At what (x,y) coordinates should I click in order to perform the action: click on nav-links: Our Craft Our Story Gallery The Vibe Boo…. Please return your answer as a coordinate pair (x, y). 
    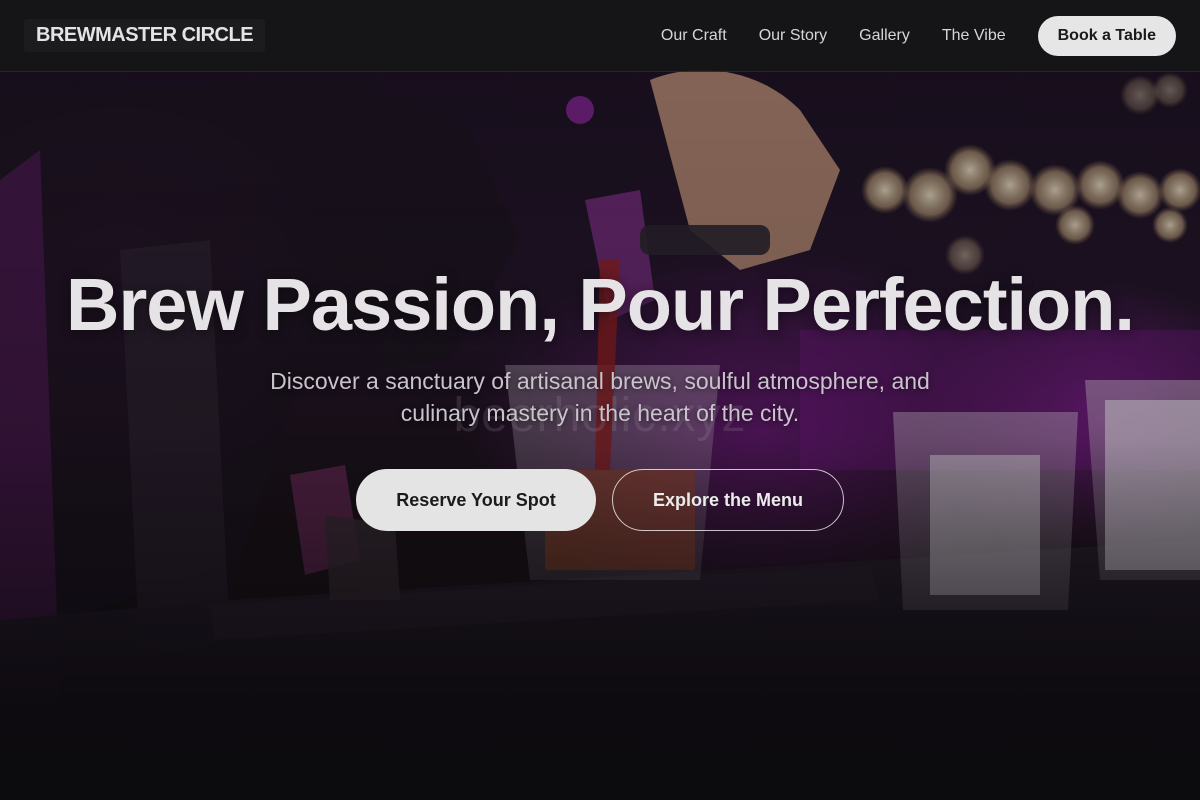
    Looking at the image, I should click on (902, 35).